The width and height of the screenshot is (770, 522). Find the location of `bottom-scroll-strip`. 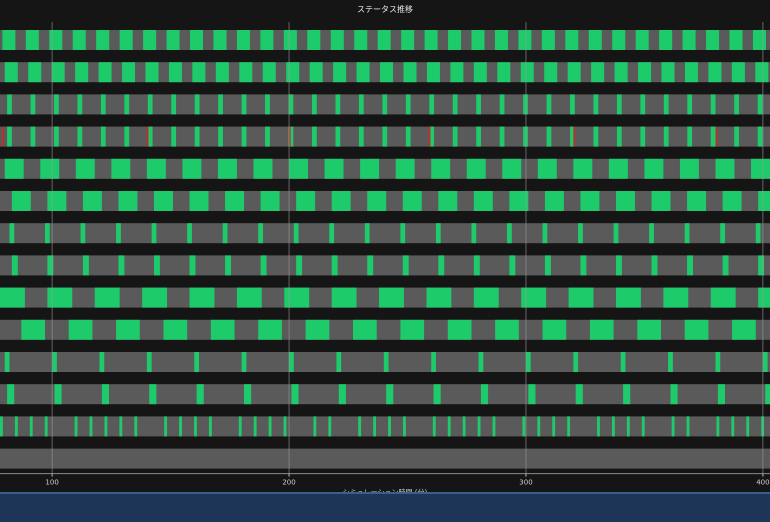

bottom-scroll-strip is located at coordinates (385, 507).